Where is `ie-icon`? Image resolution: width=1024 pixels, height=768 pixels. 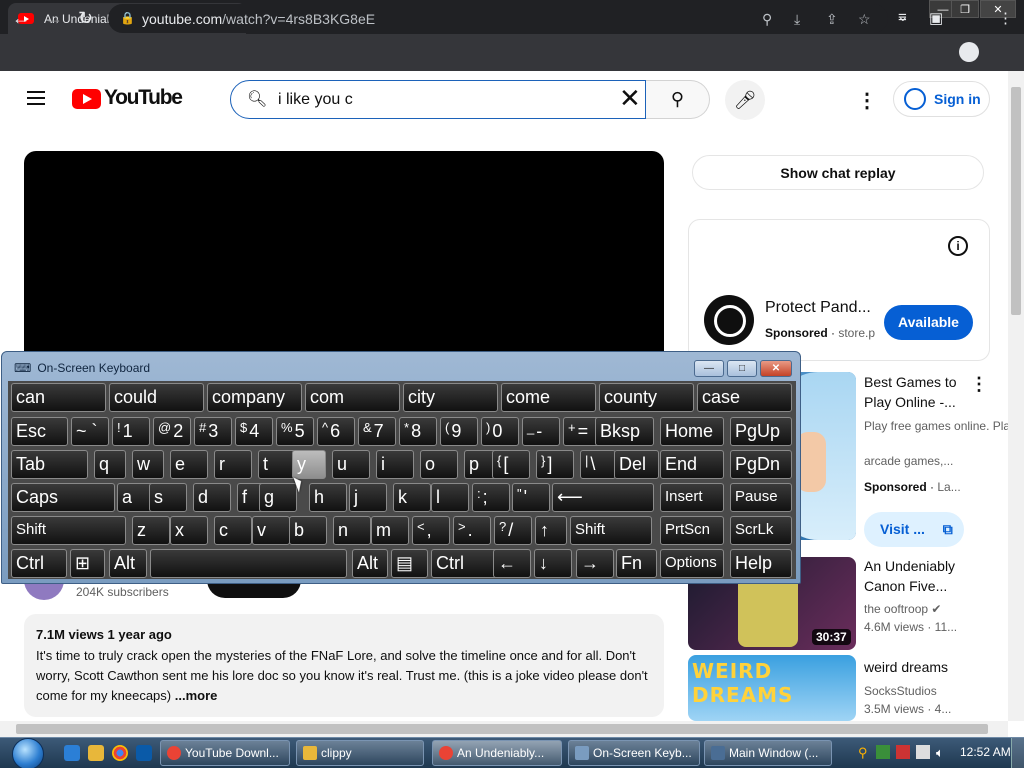
ie-icon is located at coordinates (72, 753).